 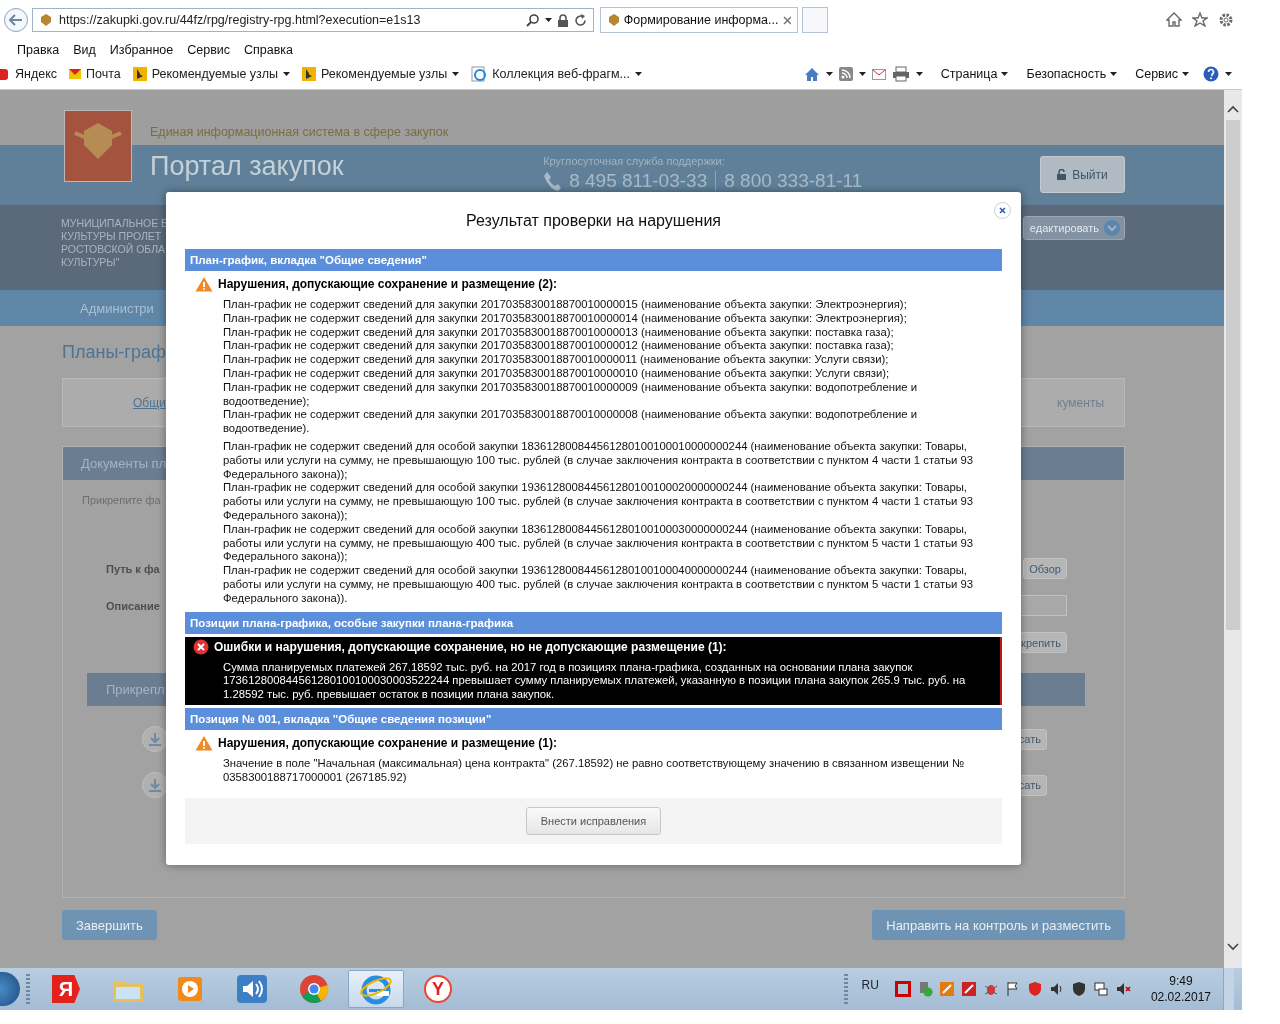 I want to click on message-text: План-график не содержит сведений для особой закупки 193612800844561280100100040000000244 (наименование объекта закупки: Товары, работы или услуги на сумму, не превышающую 400 тыс. рублей (в случае заключения контракта в соответствии с пунктом 5 части 1 статьи 93 Федерального закона))., so click(x=599, y=585).